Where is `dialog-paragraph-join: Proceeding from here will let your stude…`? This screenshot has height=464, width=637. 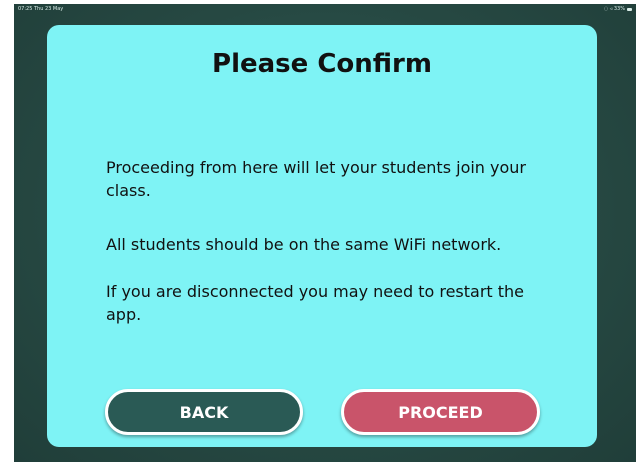 dialog-paragraph-join: Proceeding from here will let your stude… is located at coordinates (316, 179).